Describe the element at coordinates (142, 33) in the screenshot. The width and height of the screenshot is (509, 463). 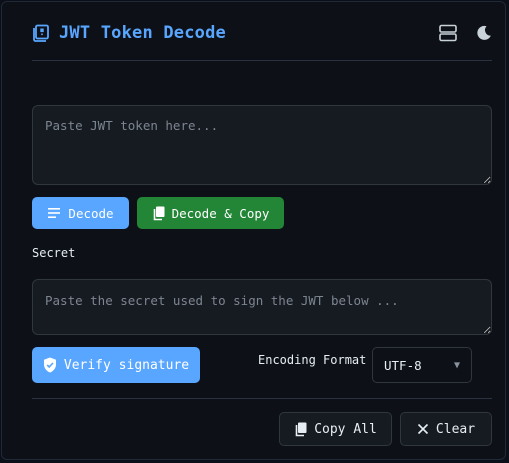
I see `page-title: JWT Token Decode` at that location.